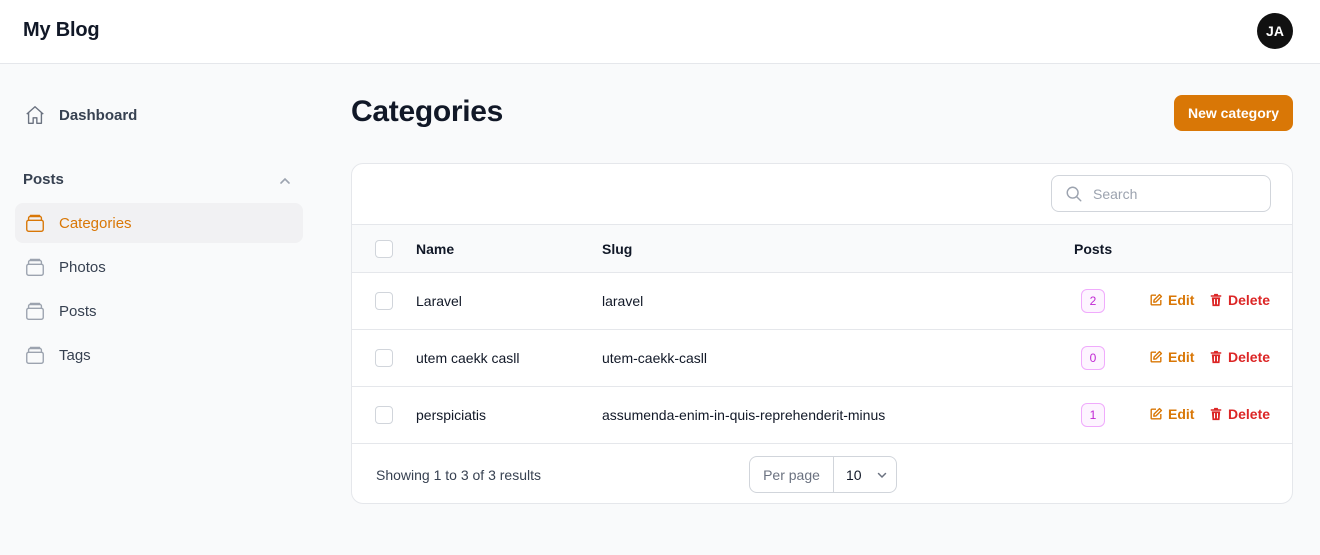 The height and width of the screenshot is (555, 1320). What do you see at coordinates (78, 311) in the screenshot?
I see `sidebar-item-label: Posts` at bounding box center [78, 311].